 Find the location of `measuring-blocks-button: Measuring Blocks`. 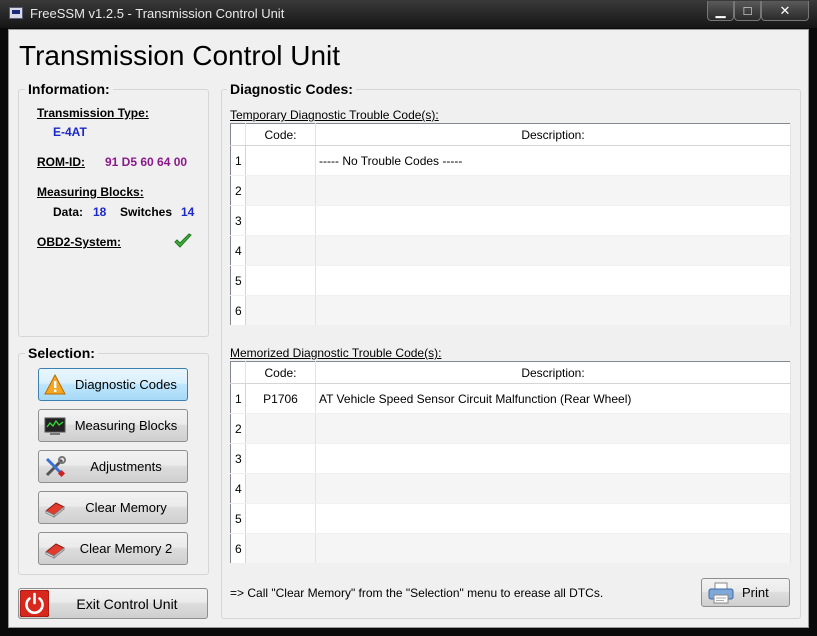

measuring-blocks-button: Measuring Blocks is located at coordinates (113, 425).